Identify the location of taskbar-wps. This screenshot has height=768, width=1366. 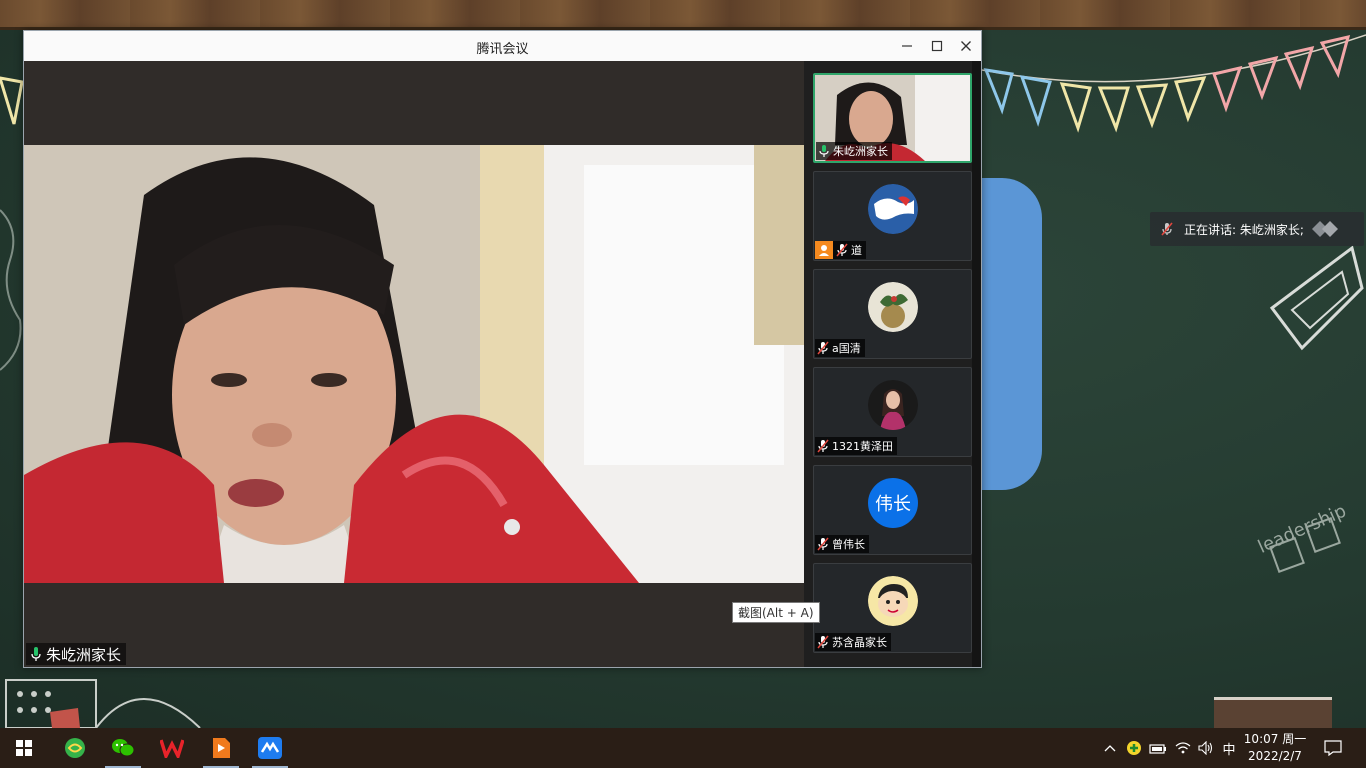
(172, 748).